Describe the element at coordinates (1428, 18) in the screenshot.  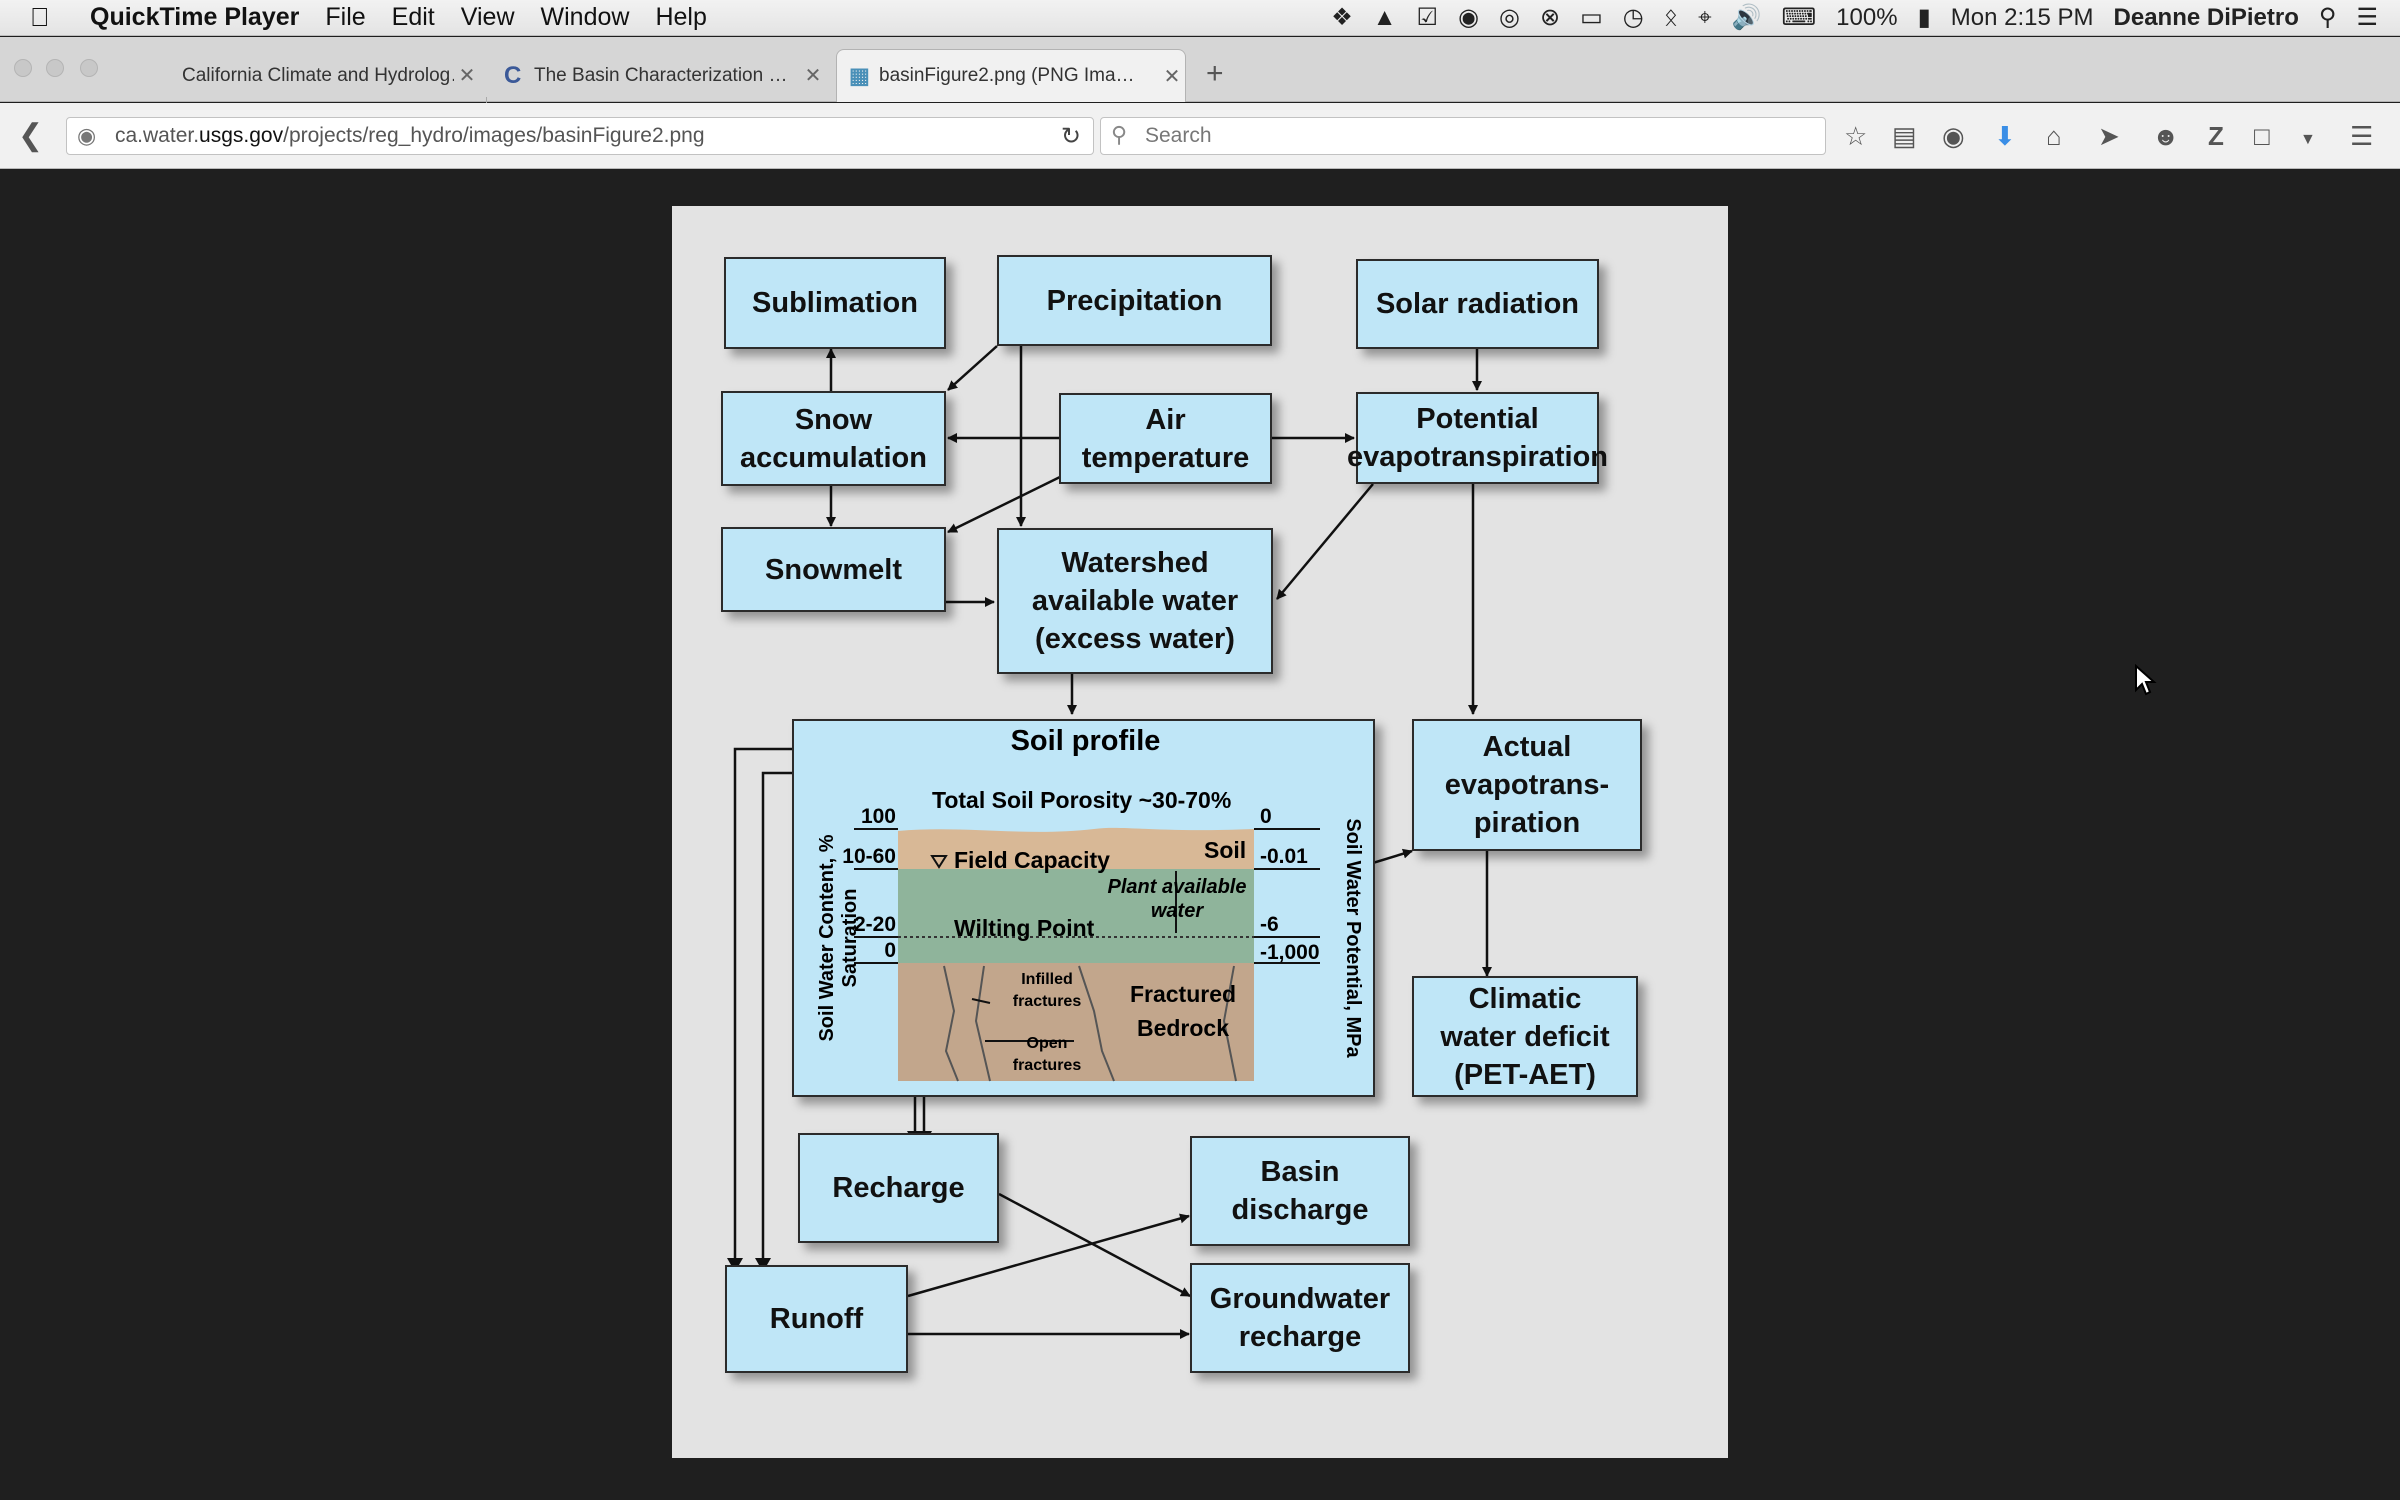
I see `task-icon: ☑` at that location.